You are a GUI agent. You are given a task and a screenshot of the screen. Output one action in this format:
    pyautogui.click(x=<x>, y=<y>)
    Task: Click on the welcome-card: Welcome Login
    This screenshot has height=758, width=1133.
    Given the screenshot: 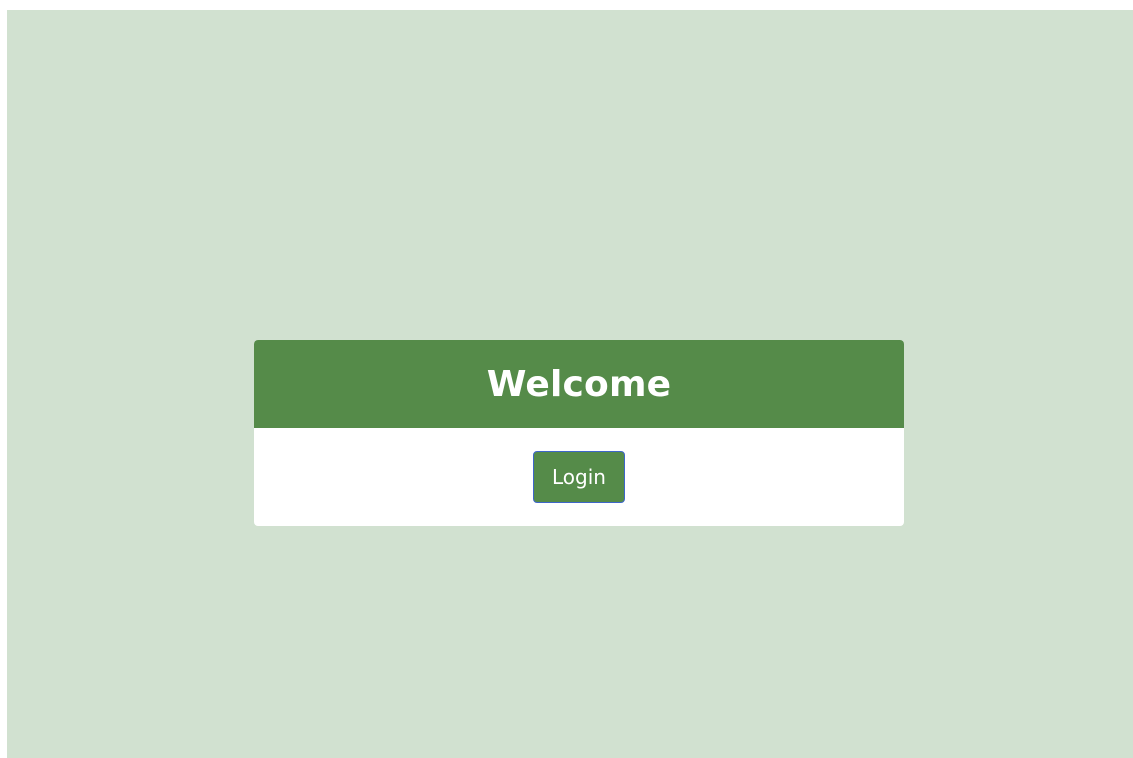 What is the action you would take?
    pyautogui.click(x=579, y=433)
    